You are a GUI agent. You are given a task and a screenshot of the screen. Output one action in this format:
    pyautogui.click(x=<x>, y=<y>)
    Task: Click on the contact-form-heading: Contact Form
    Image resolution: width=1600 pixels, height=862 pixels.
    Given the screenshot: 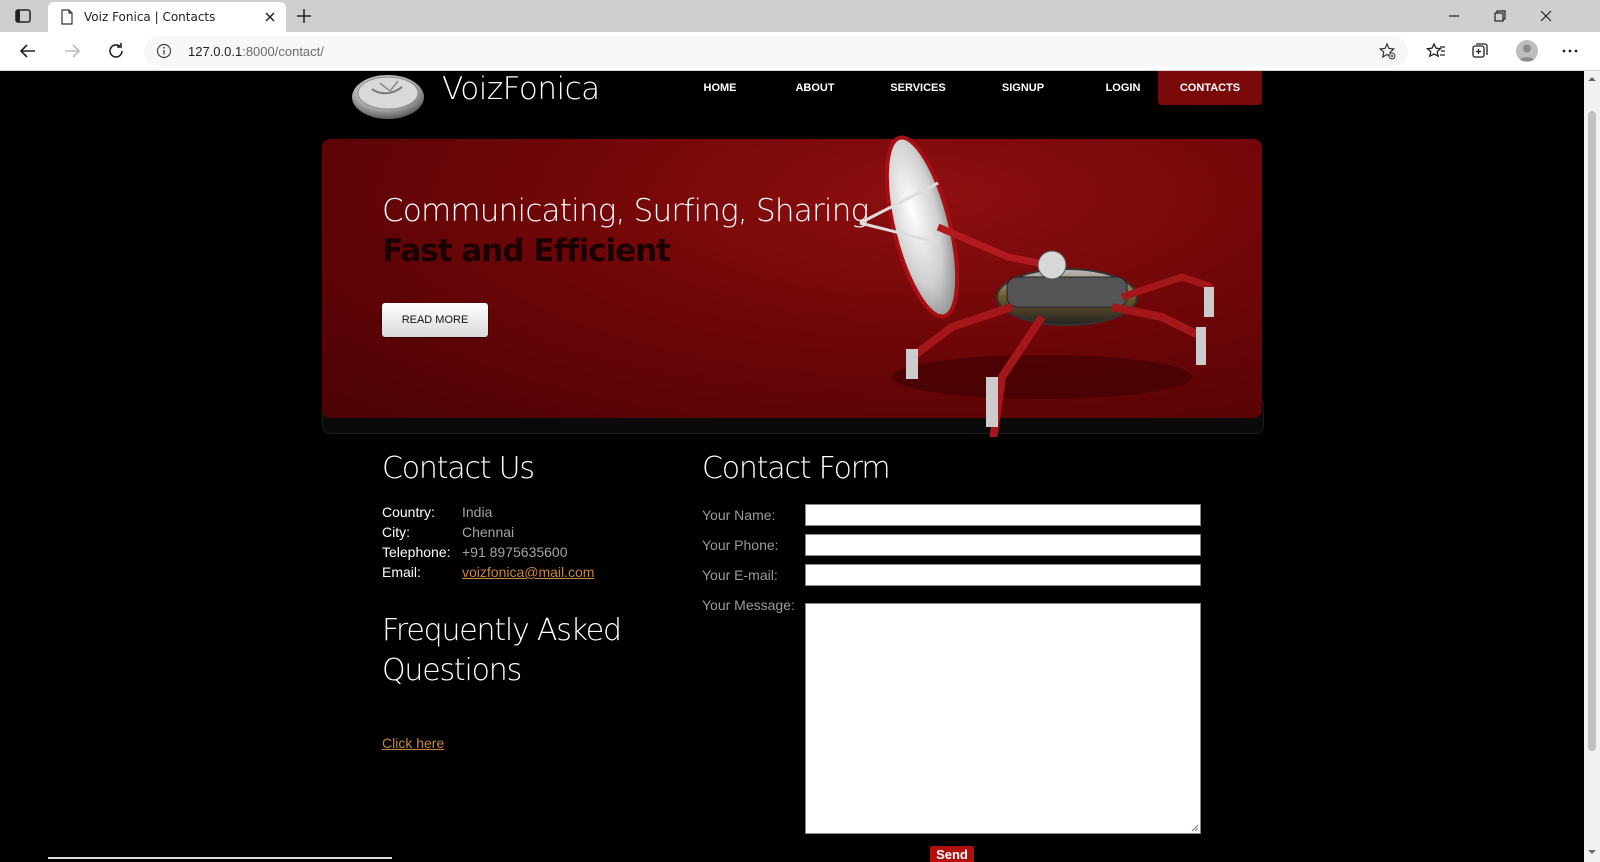 What is the action you would take?
    pyautogui.click(x=796, y=468)
    